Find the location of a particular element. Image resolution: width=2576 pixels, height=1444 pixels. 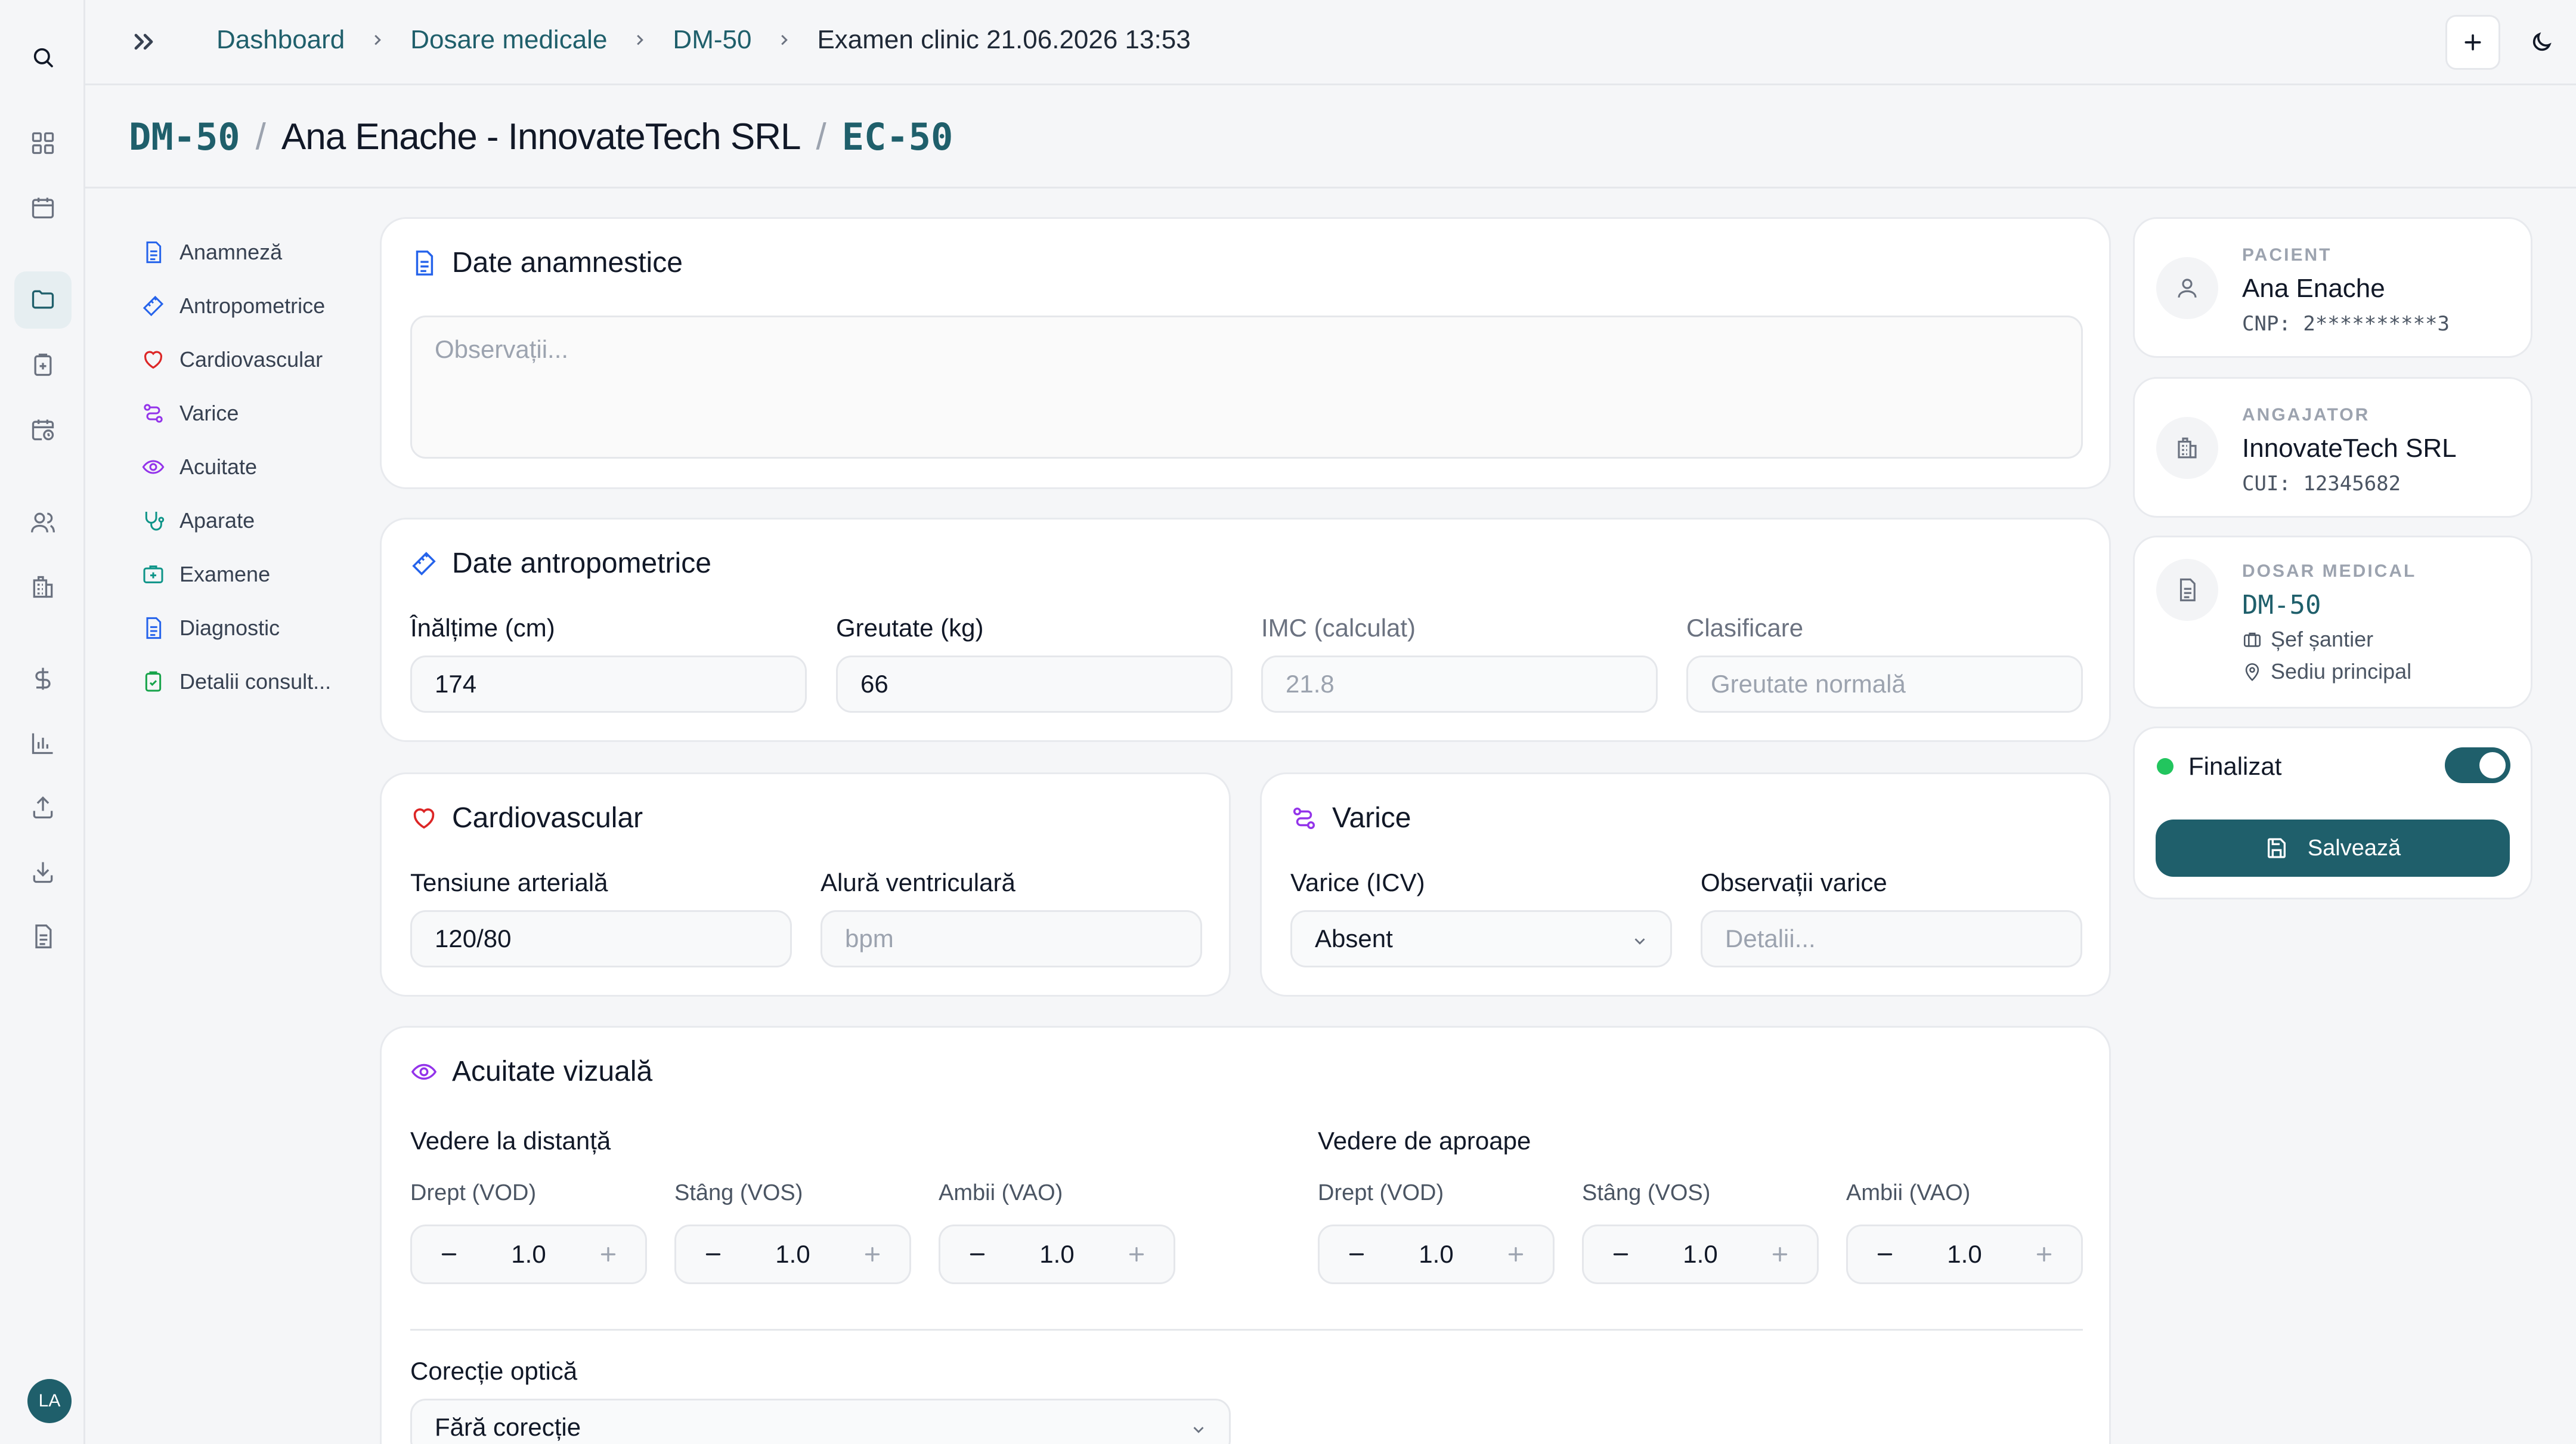

varicose-icv-select: Absent is located at coordinates (1481, 939).